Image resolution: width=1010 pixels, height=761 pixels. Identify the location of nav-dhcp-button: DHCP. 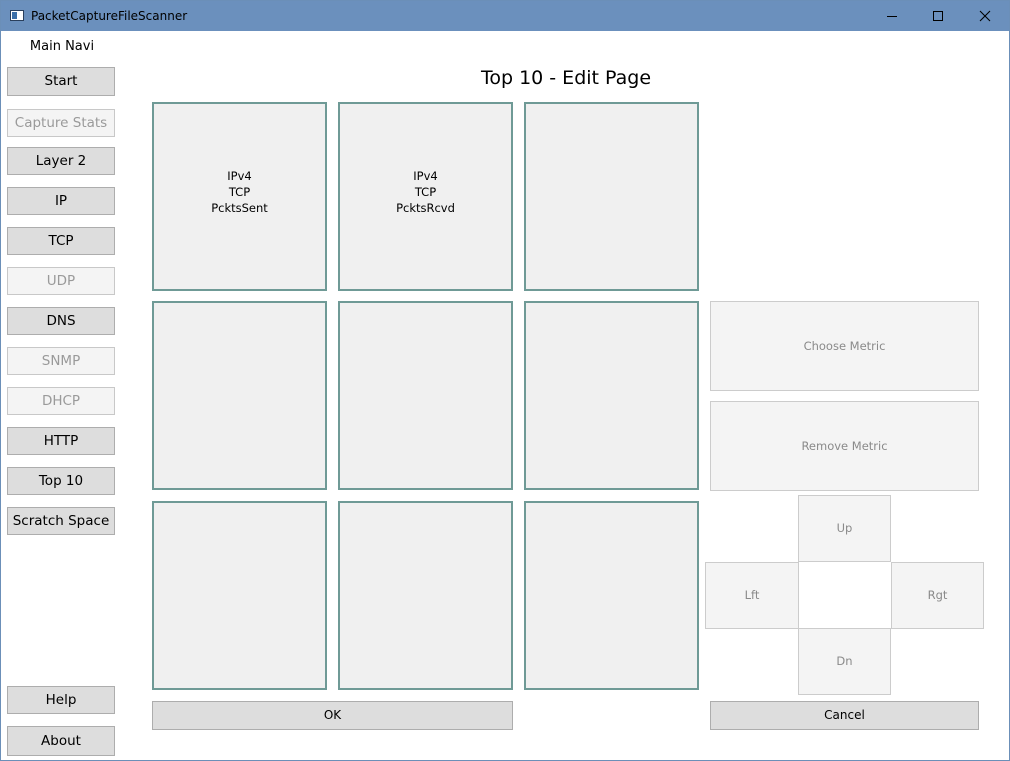
(61, 401).